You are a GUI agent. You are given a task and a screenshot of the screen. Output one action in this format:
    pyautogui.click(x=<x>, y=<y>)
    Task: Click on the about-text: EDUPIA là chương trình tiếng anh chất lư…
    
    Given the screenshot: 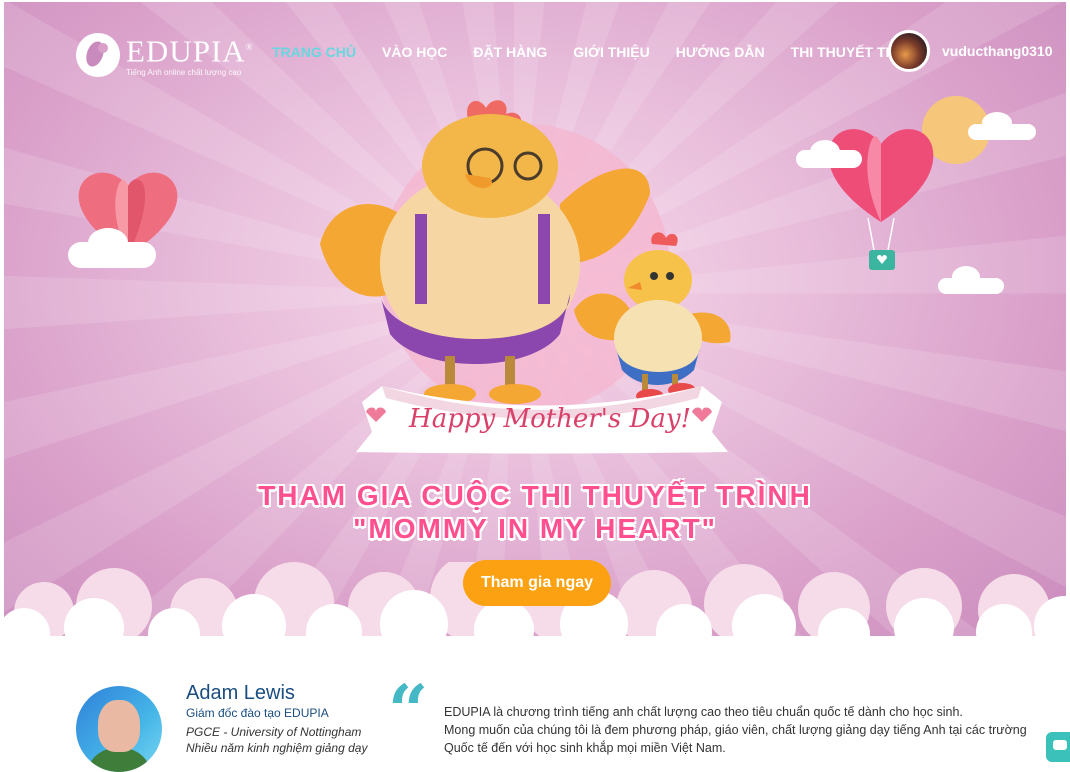 What is the action you would take?
    pyautogui.click(x=735, y=730)
    